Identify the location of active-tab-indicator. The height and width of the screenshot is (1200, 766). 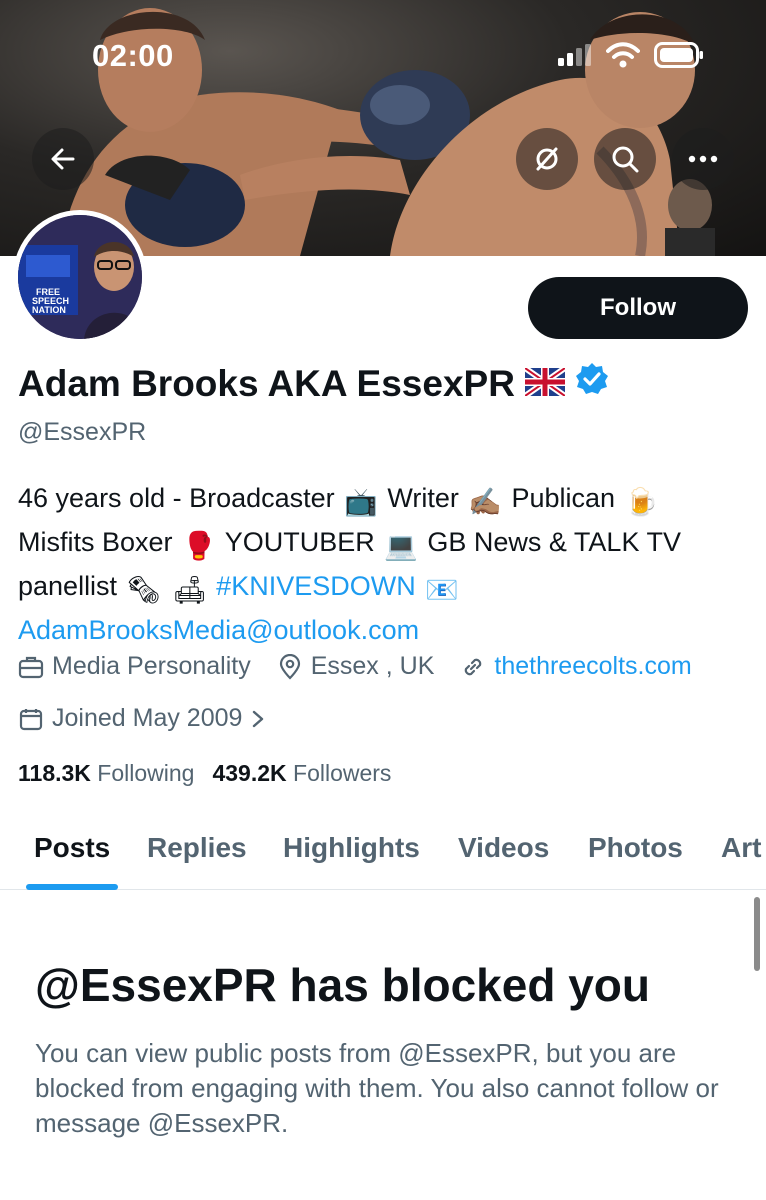
(72, 887).